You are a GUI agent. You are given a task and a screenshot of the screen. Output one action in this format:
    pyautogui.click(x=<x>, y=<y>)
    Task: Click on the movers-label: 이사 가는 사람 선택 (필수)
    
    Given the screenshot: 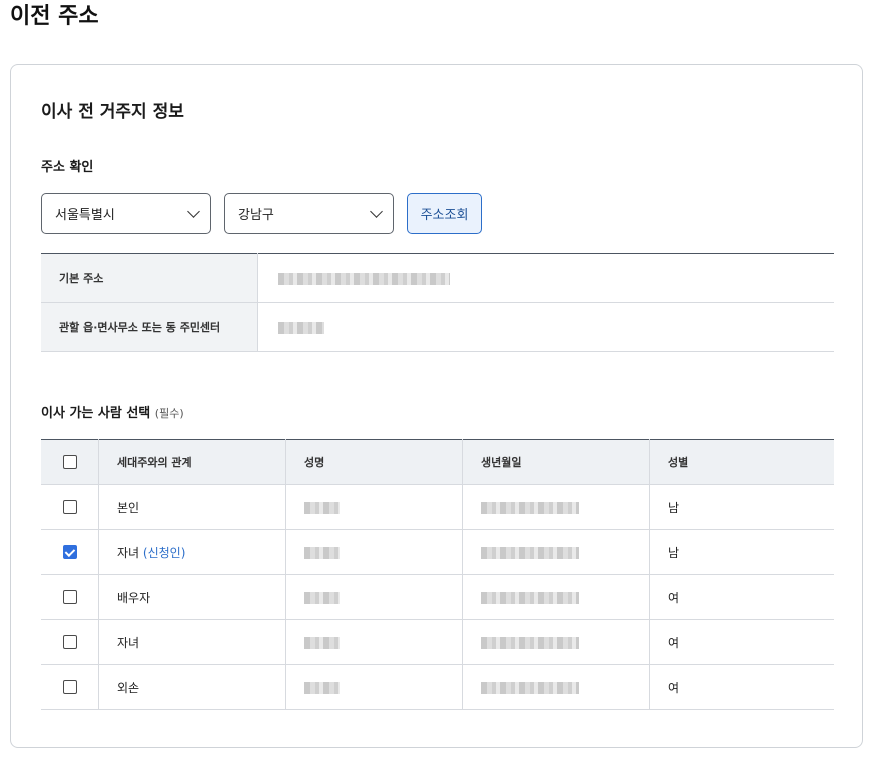 What is the action you would take?
    pyautogui.click(x=112, y=411)
    